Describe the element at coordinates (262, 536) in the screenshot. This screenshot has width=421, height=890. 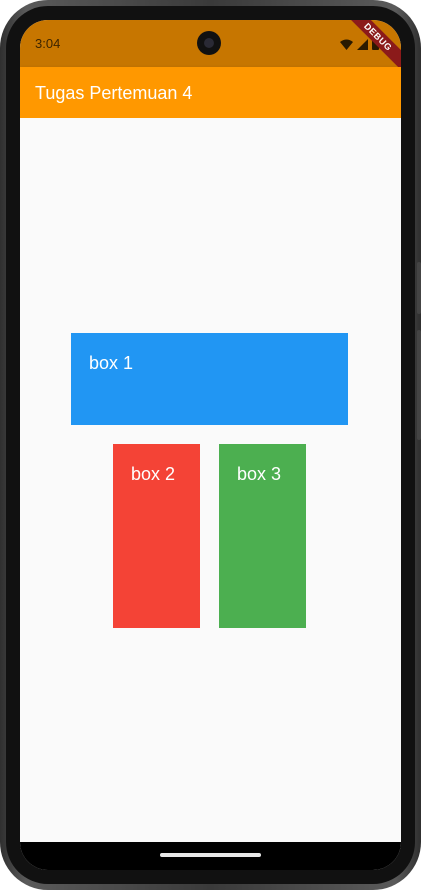
I see `box-3: box 3` at that location.